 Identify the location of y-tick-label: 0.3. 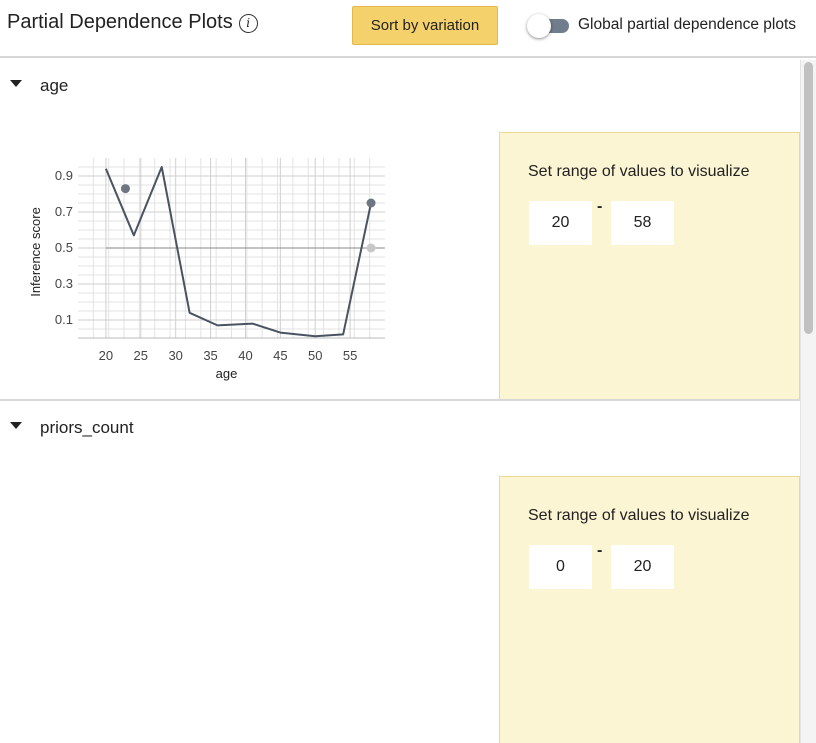
(64, 283).